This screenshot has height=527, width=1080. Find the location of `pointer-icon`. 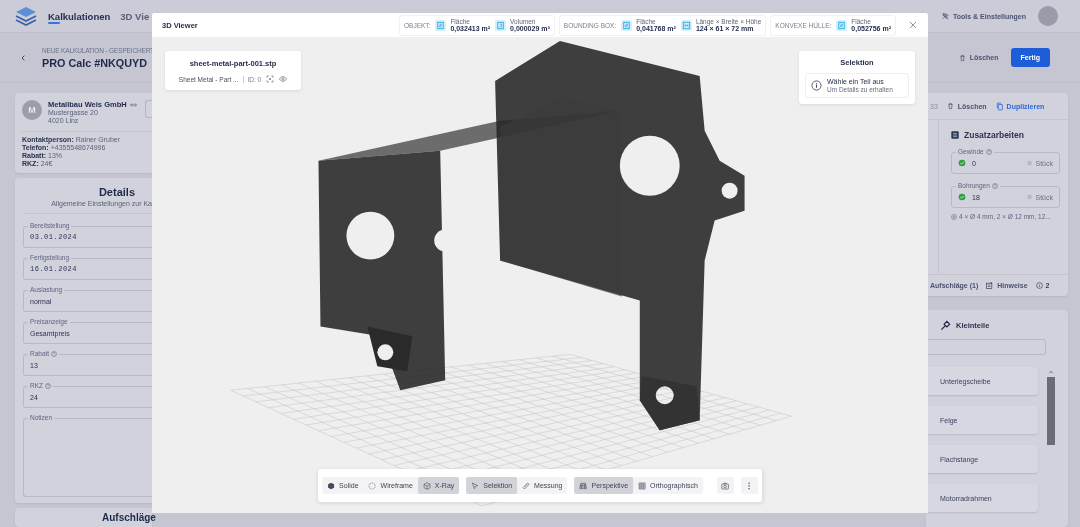

pointer-icon is located at coordinates (475, 485).